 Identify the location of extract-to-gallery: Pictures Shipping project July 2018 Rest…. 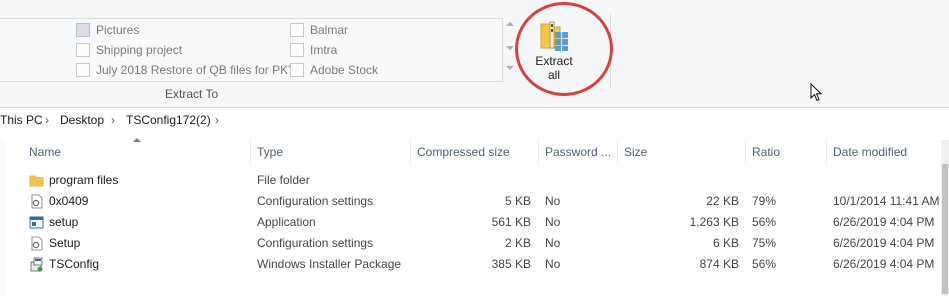
(251, 50).